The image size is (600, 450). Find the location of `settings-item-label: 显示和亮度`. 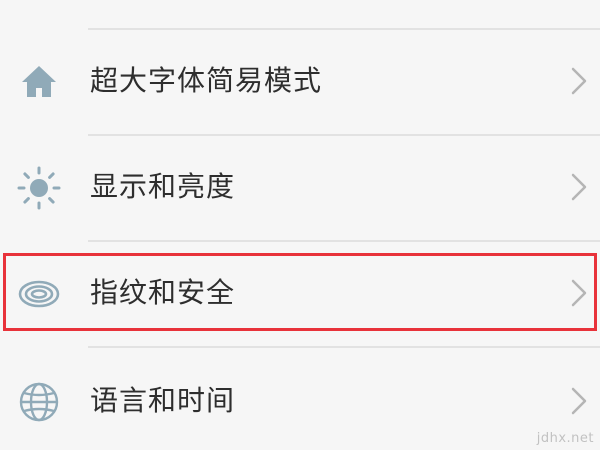

settings-item-label: 显示和亮度 is located at coordinates (163, 186).